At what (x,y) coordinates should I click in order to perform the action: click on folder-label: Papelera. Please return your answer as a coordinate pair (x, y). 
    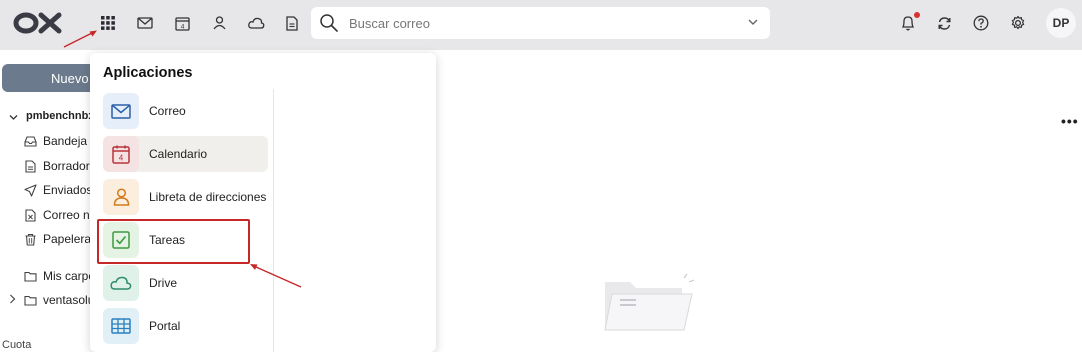
    Looking at the image, I should click on (67, 239).